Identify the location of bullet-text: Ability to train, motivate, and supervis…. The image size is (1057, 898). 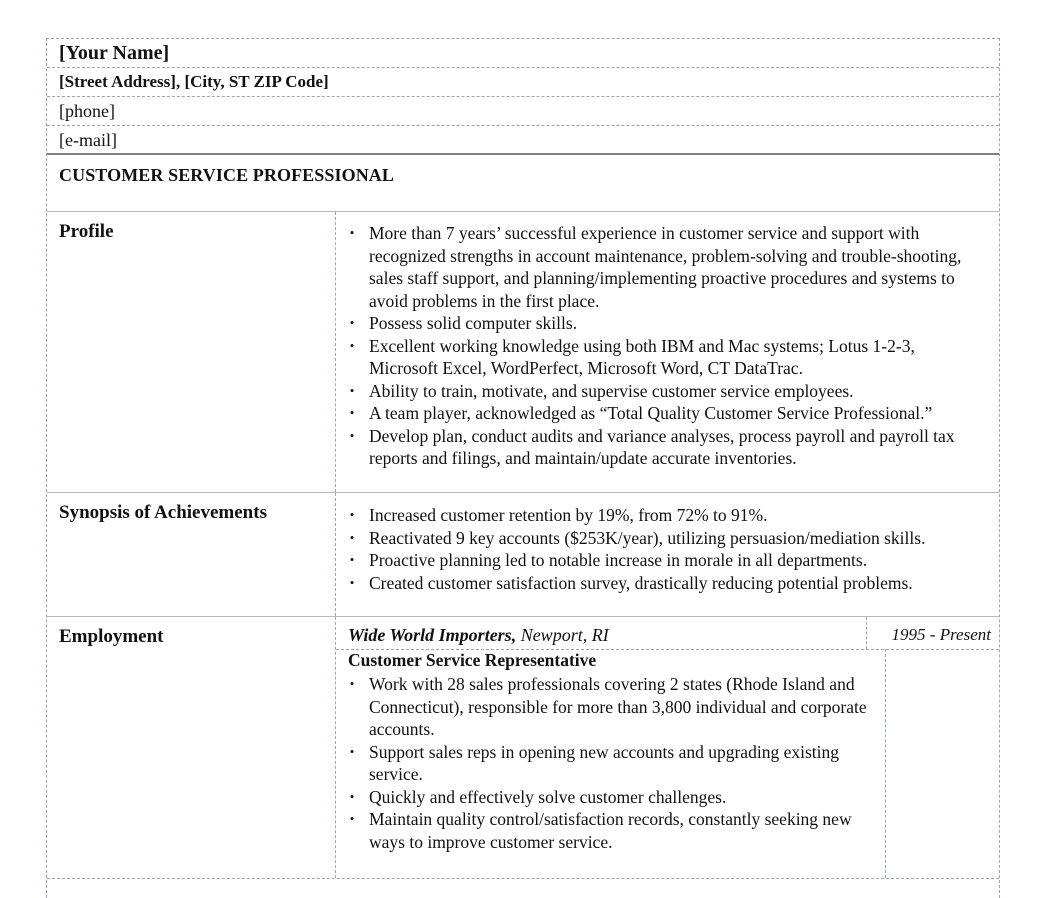
(611, 390).